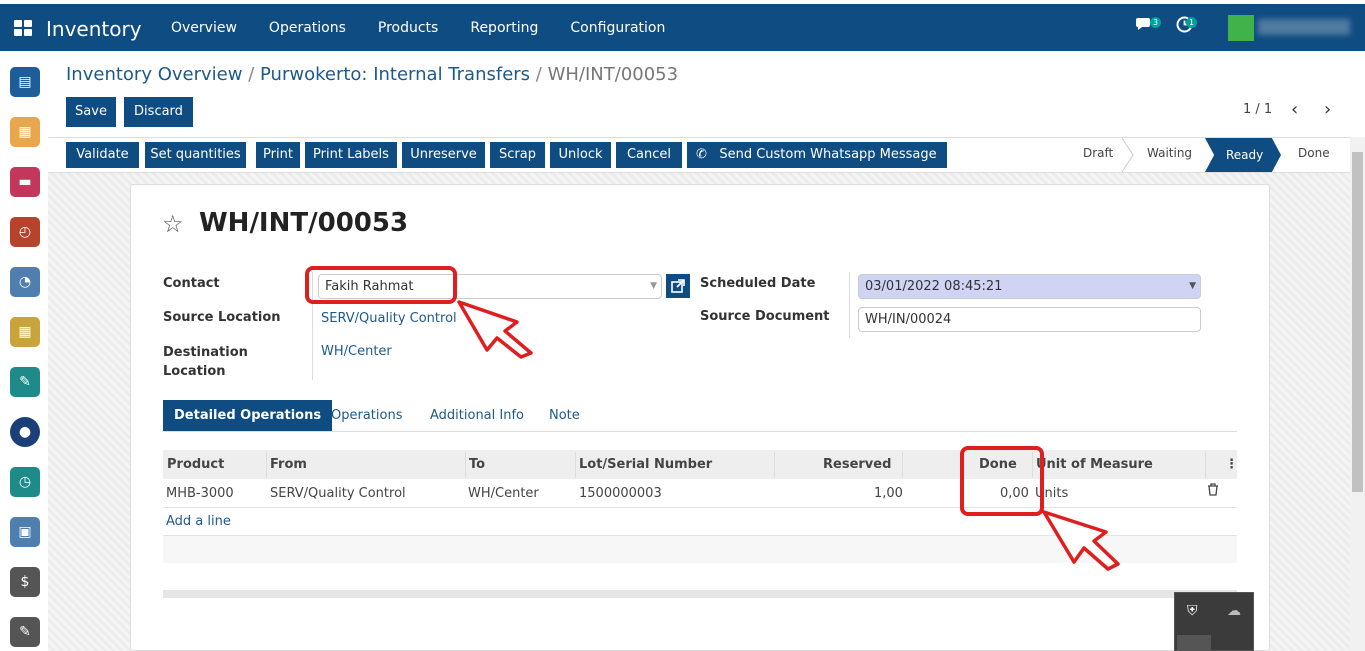 This screenshot has height=651, width=1365. Describe the element at coordinates (1294, 109) in the screenshot. I see `pager-previous-icon: ‹` at that location.